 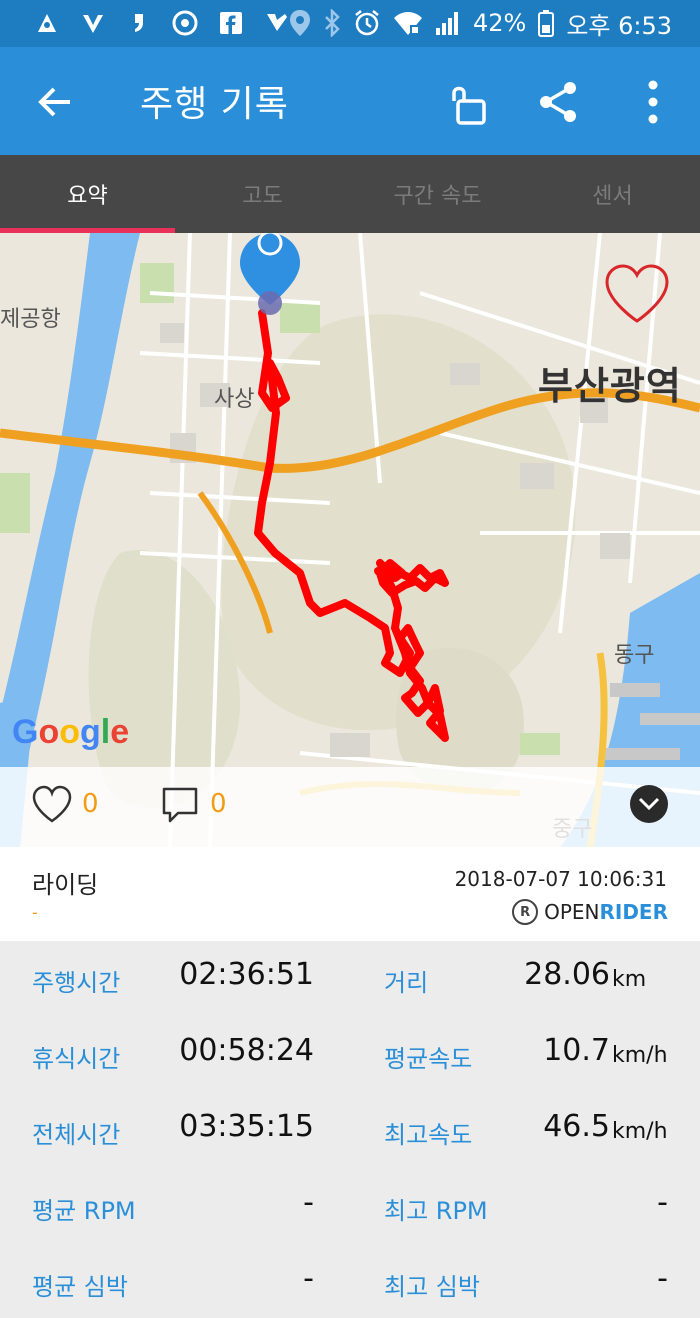 I want to click on stat-value-rest-time: 00:58:24, so click(x=246, y=1050).